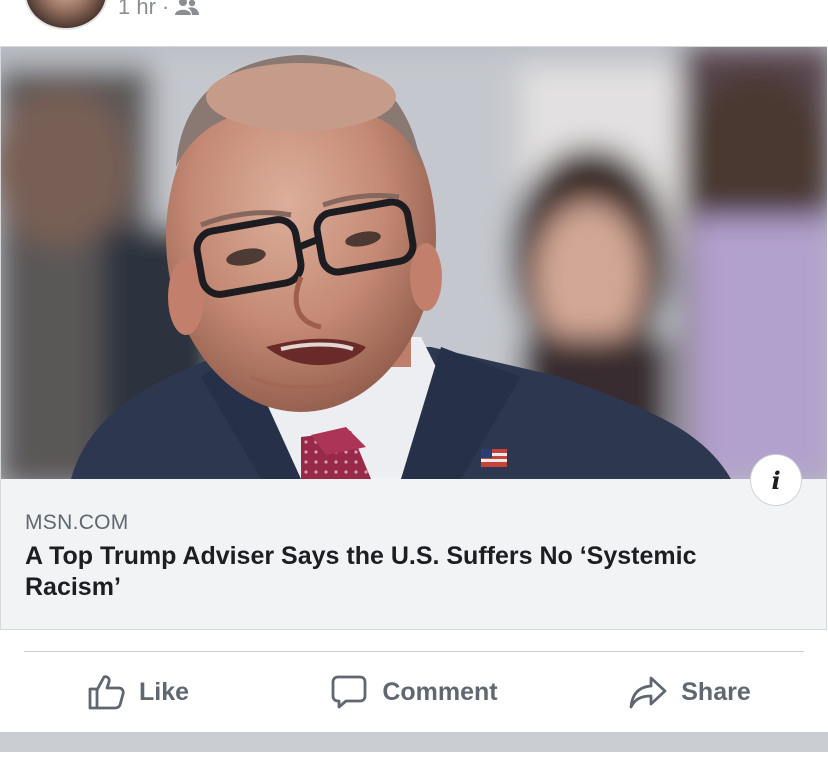 Image resolution: width=828 pixels, height=765 pixels. I want to click on share-label: Share, so click(716, 691).